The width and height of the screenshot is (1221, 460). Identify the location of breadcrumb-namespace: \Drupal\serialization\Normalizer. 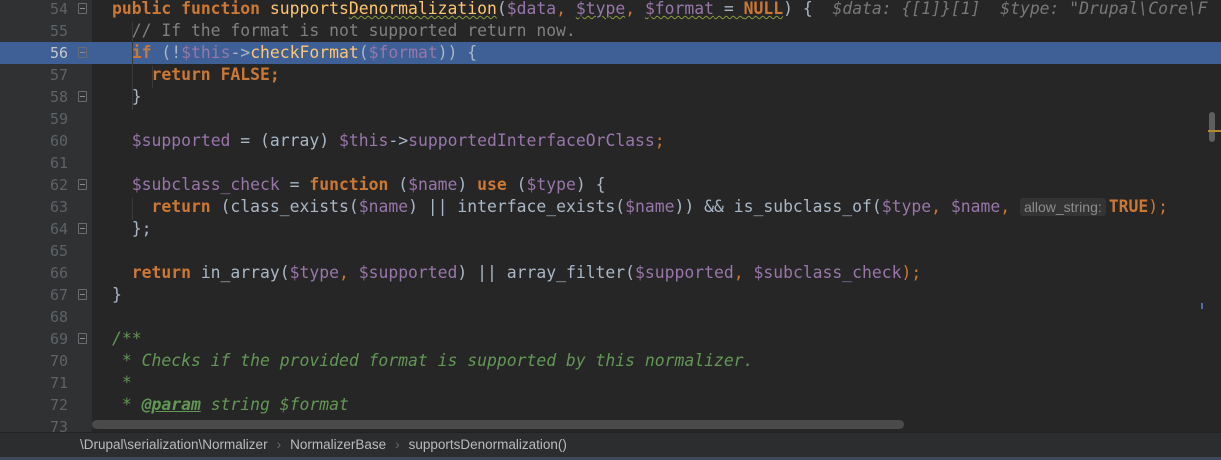
(174, 444).